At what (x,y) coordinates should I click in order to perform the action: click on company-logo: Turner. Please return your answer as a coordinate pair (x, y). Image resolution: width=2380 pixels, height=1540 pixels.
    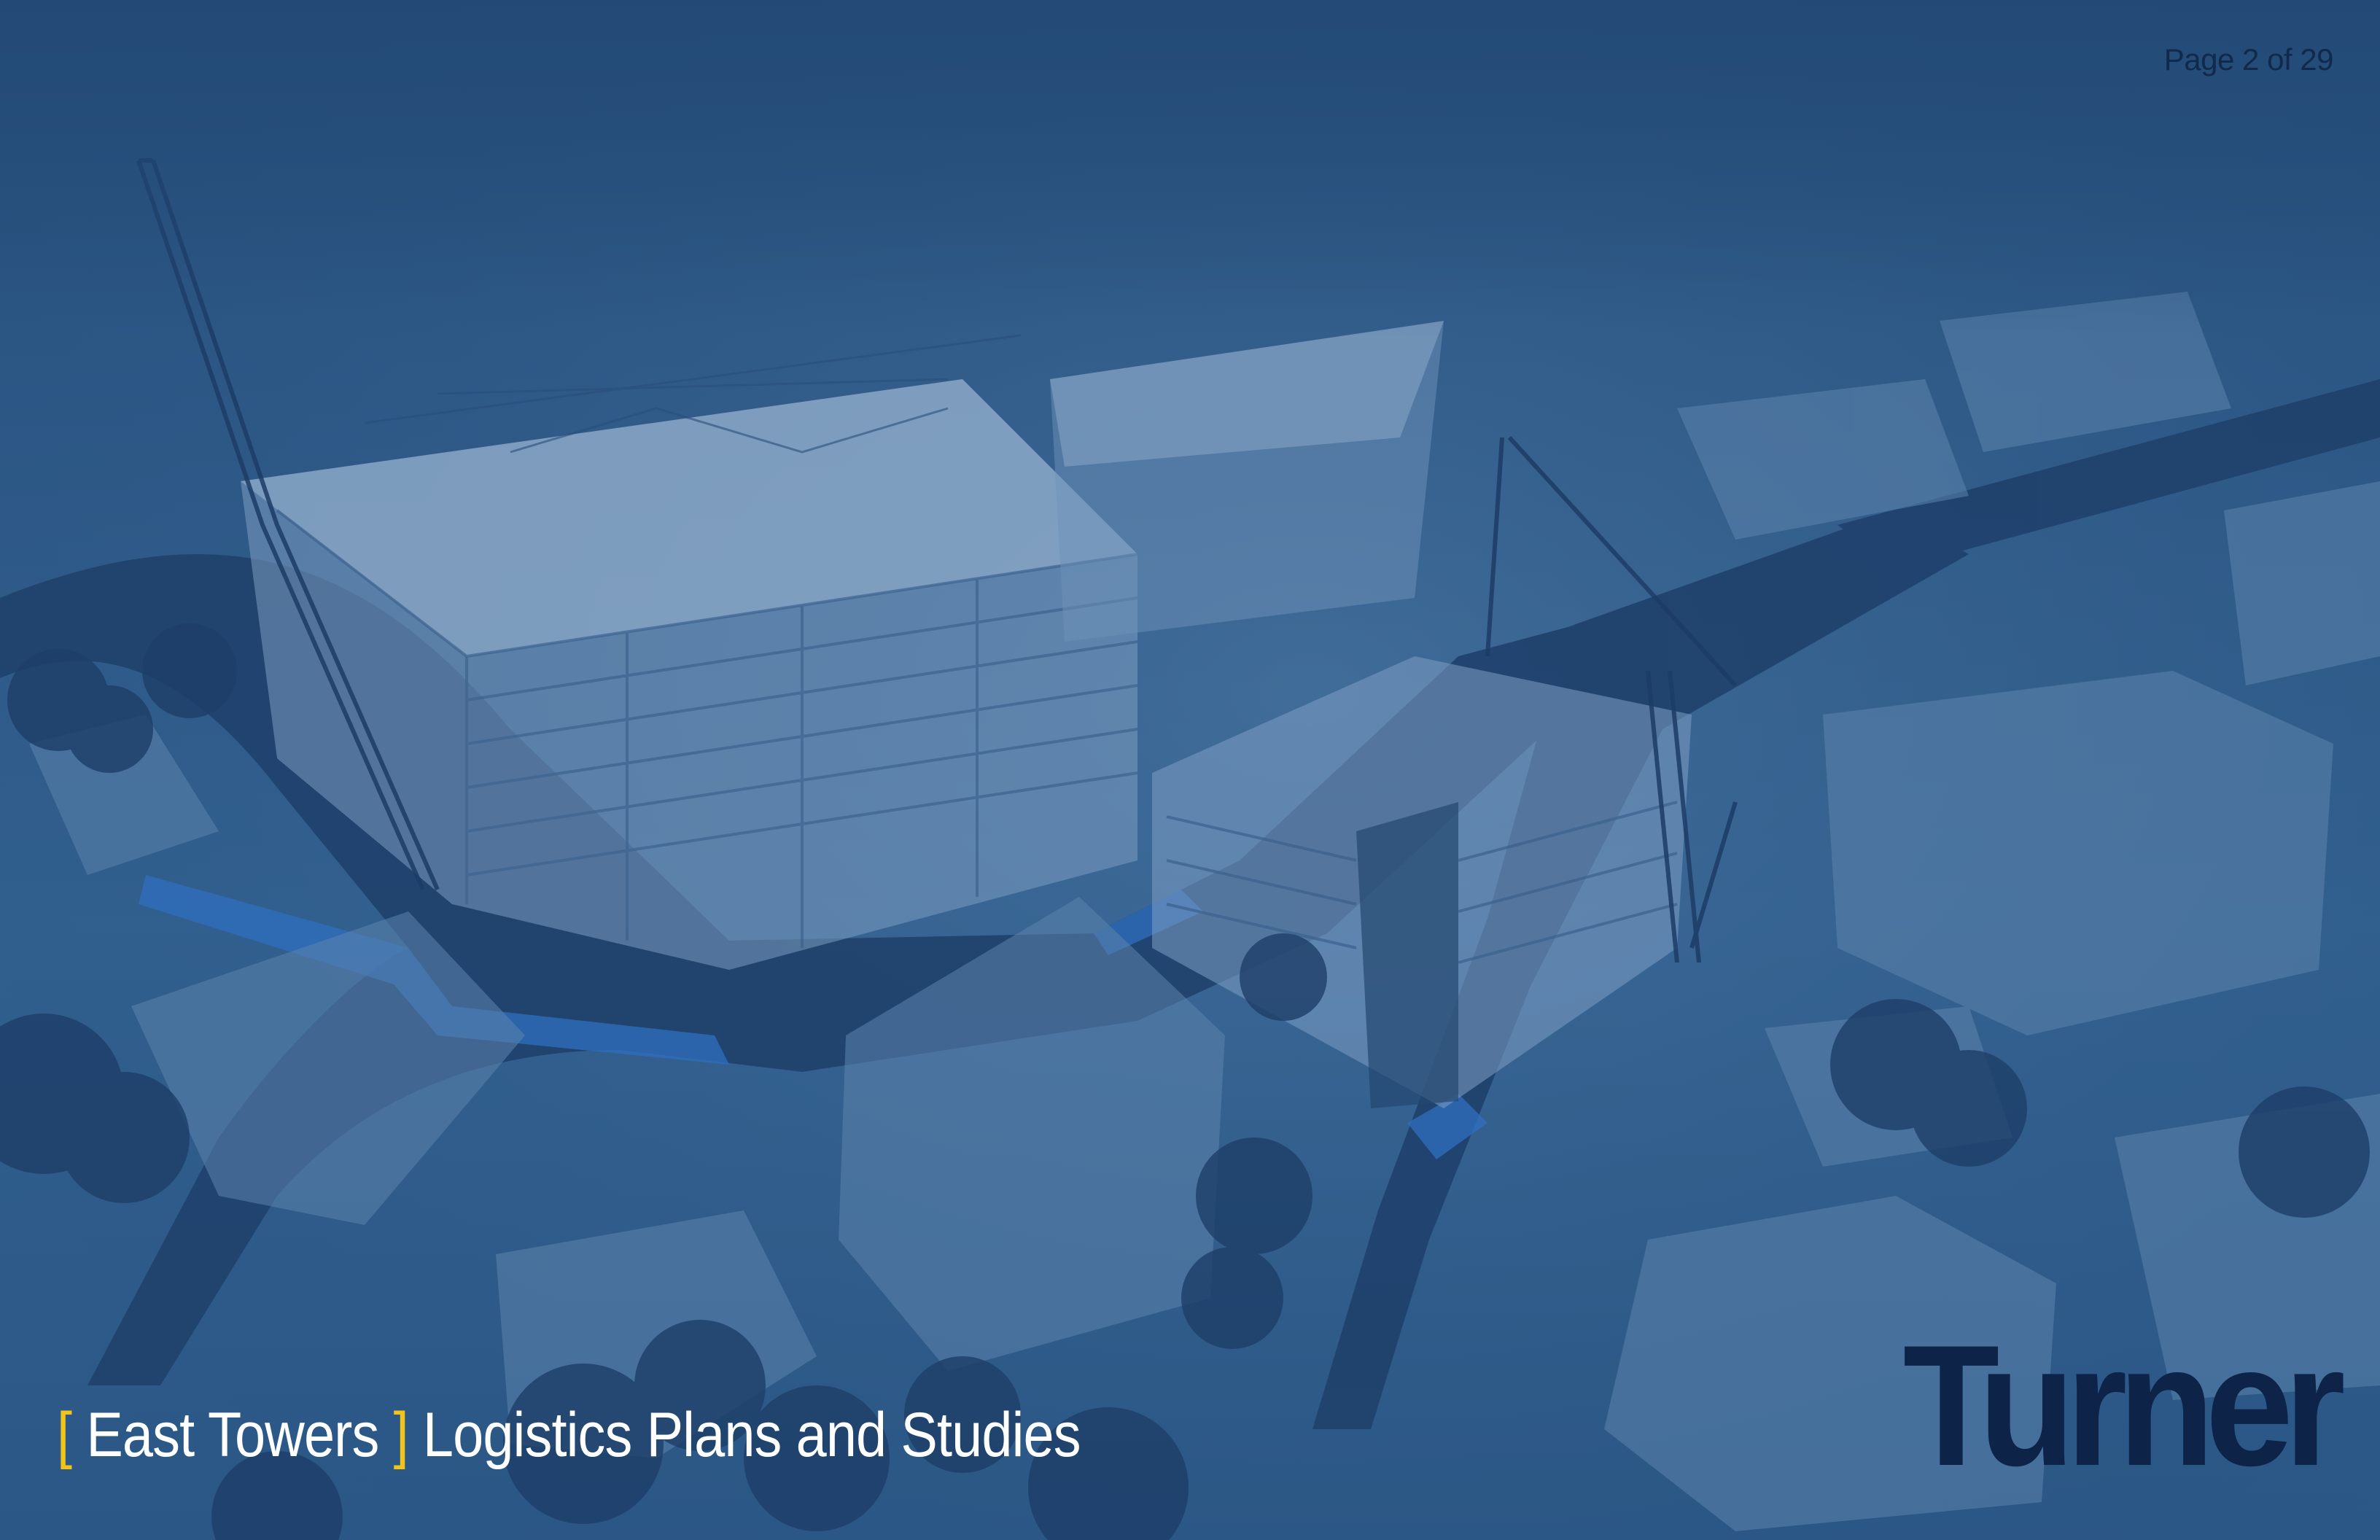
    Looking at the image, I should click on (2124, 1406).